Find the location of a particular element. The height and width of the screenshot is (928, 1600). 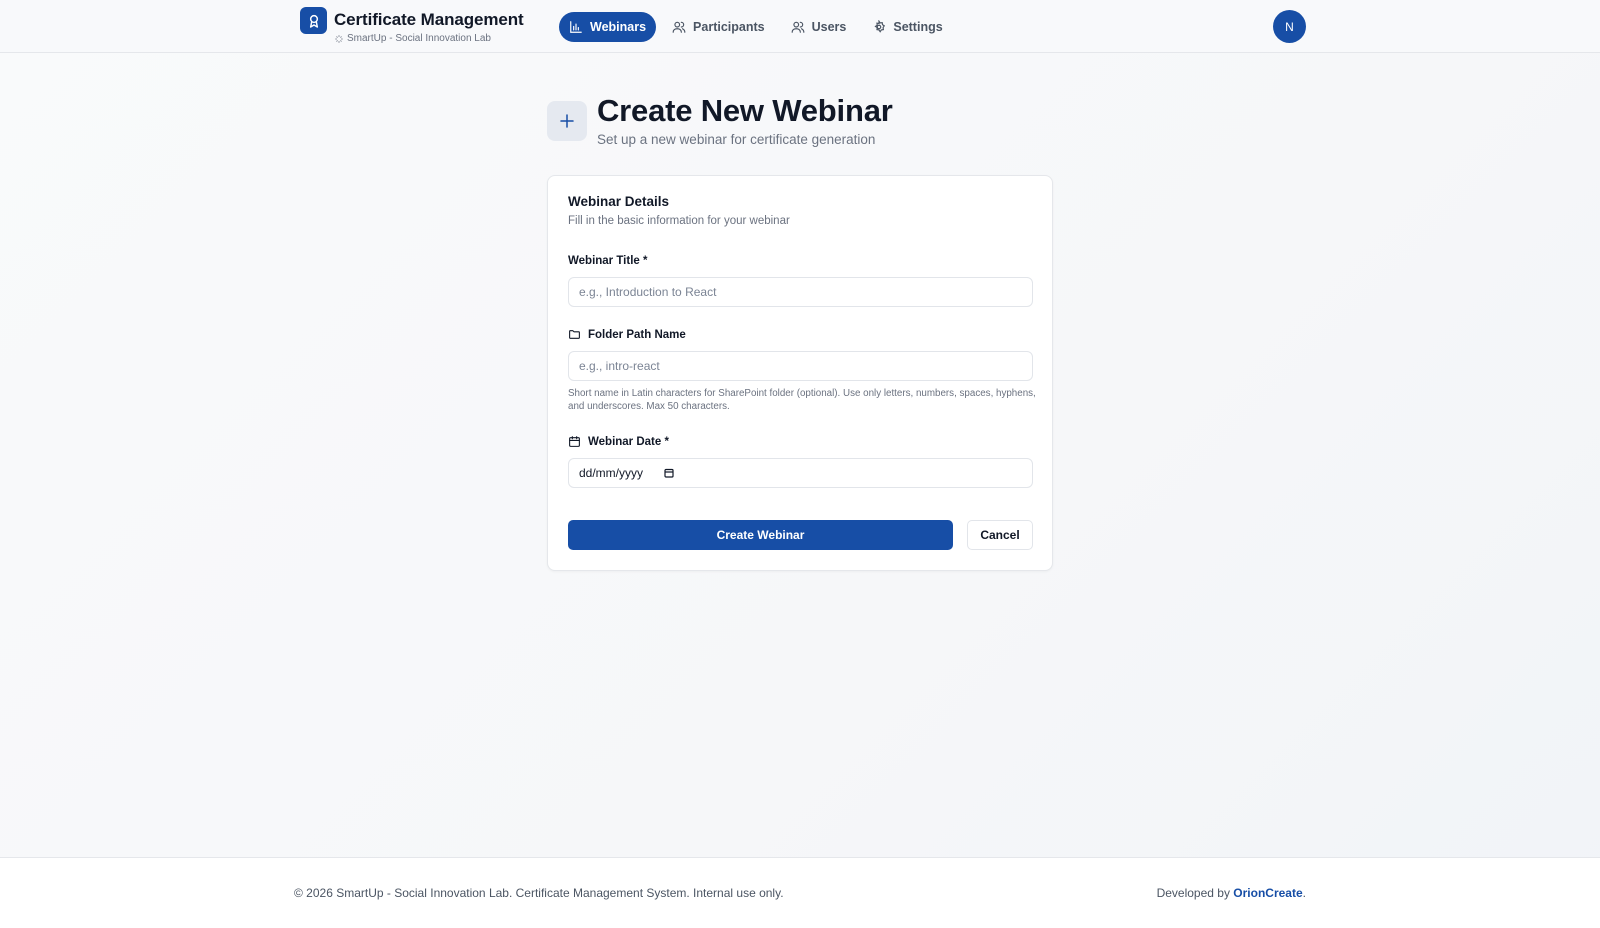

nav-label: Users is located at coordinates (829, 27).